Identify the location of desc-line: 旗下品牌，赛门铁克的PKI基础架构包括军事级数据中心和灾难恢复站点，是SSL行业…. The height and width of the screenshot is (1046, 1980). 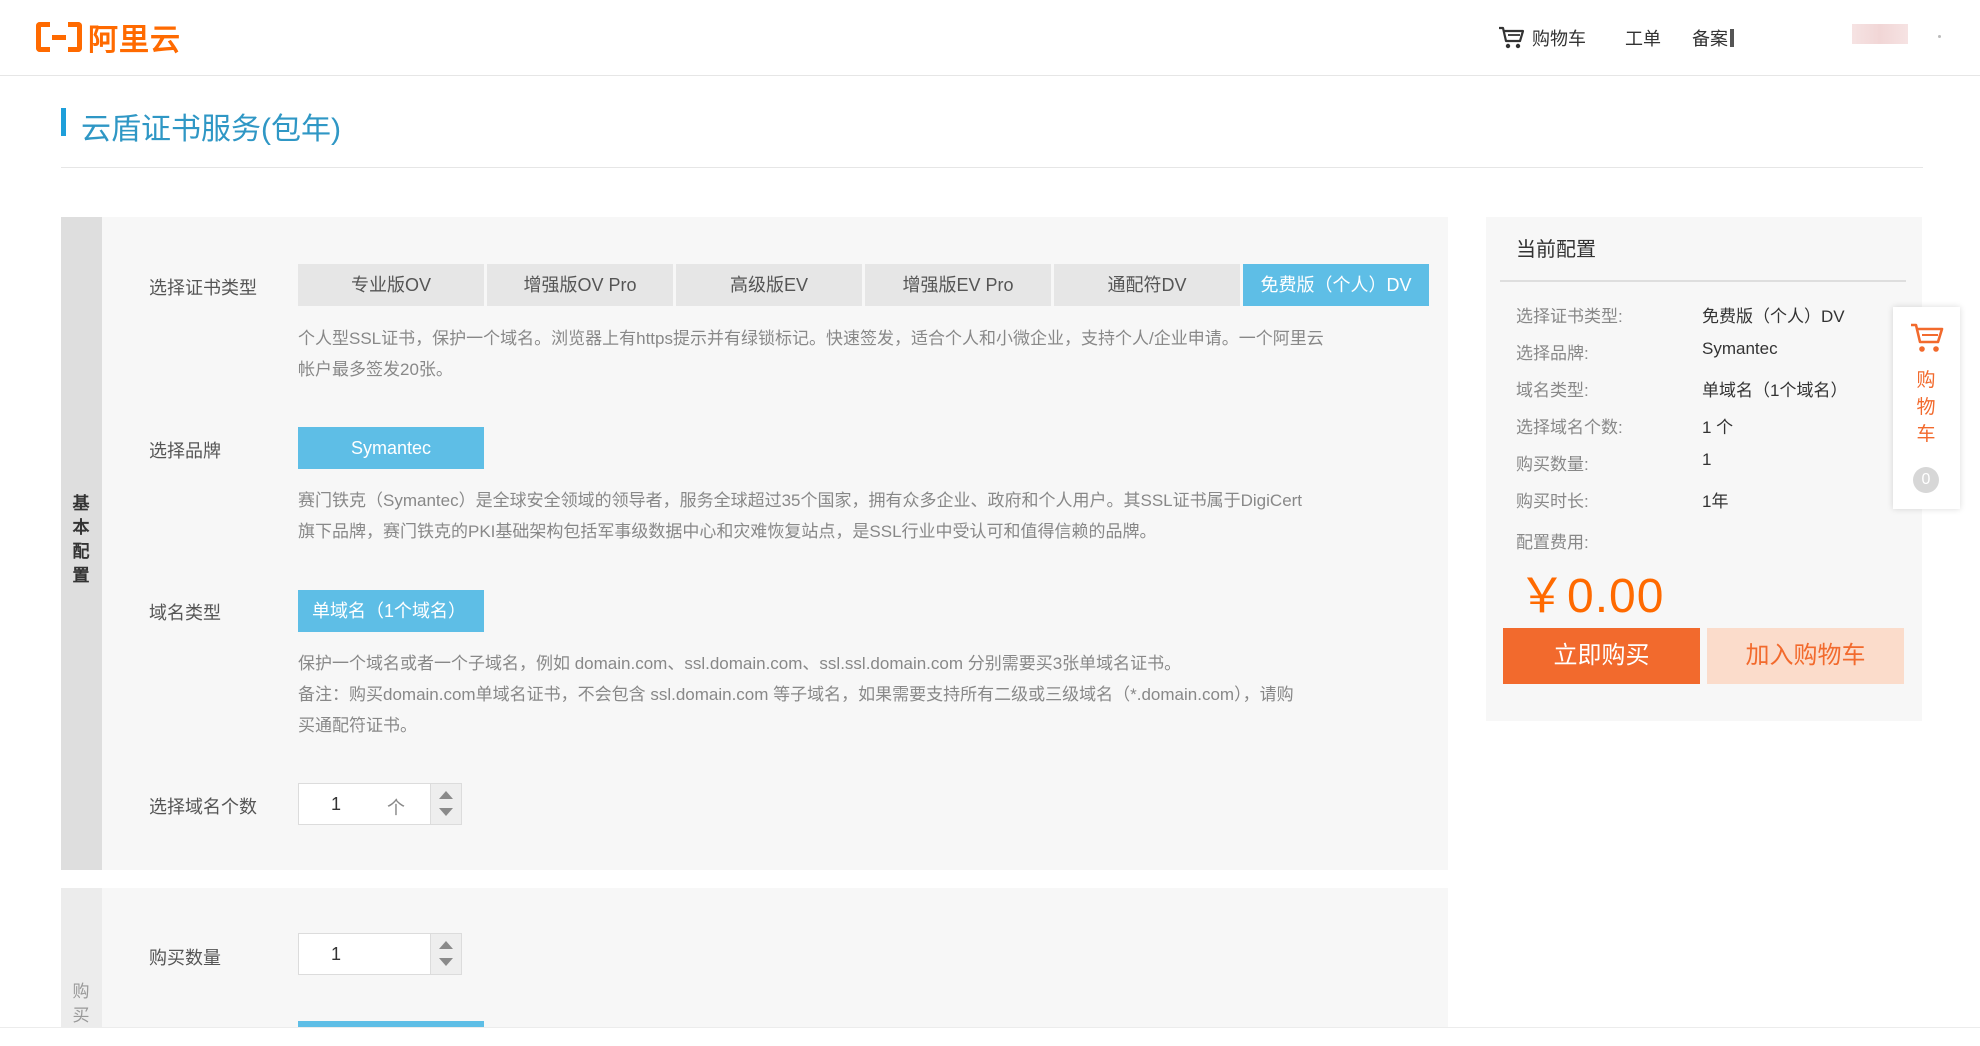
(727, 531).